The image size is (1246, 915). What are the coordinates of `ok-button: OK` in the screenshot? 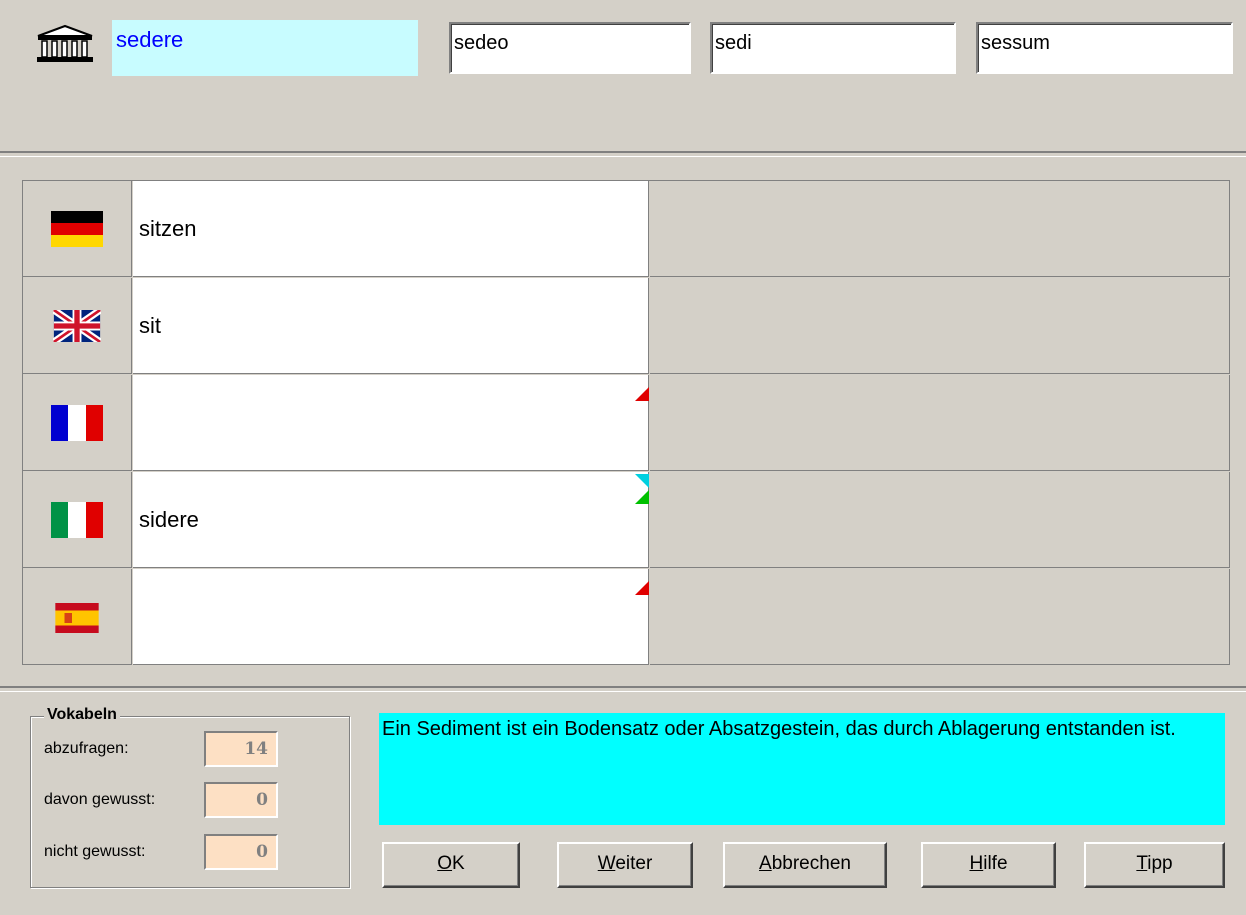 It's located at (451, 865).